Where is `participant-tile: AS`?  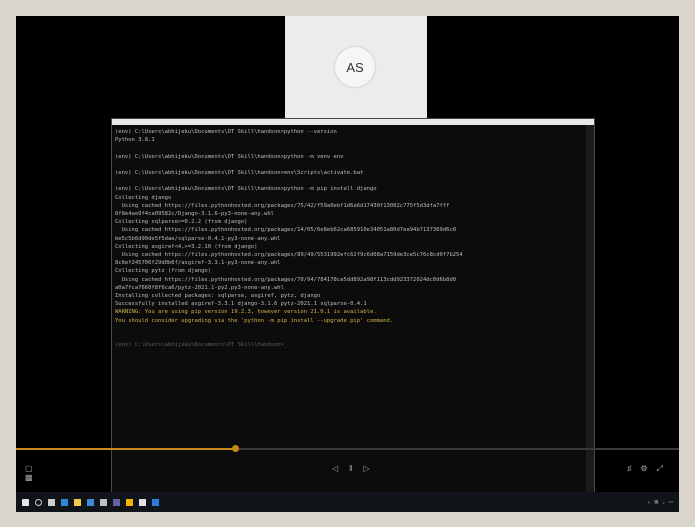 participant-tile: AS is located at coordinates (356, 67).